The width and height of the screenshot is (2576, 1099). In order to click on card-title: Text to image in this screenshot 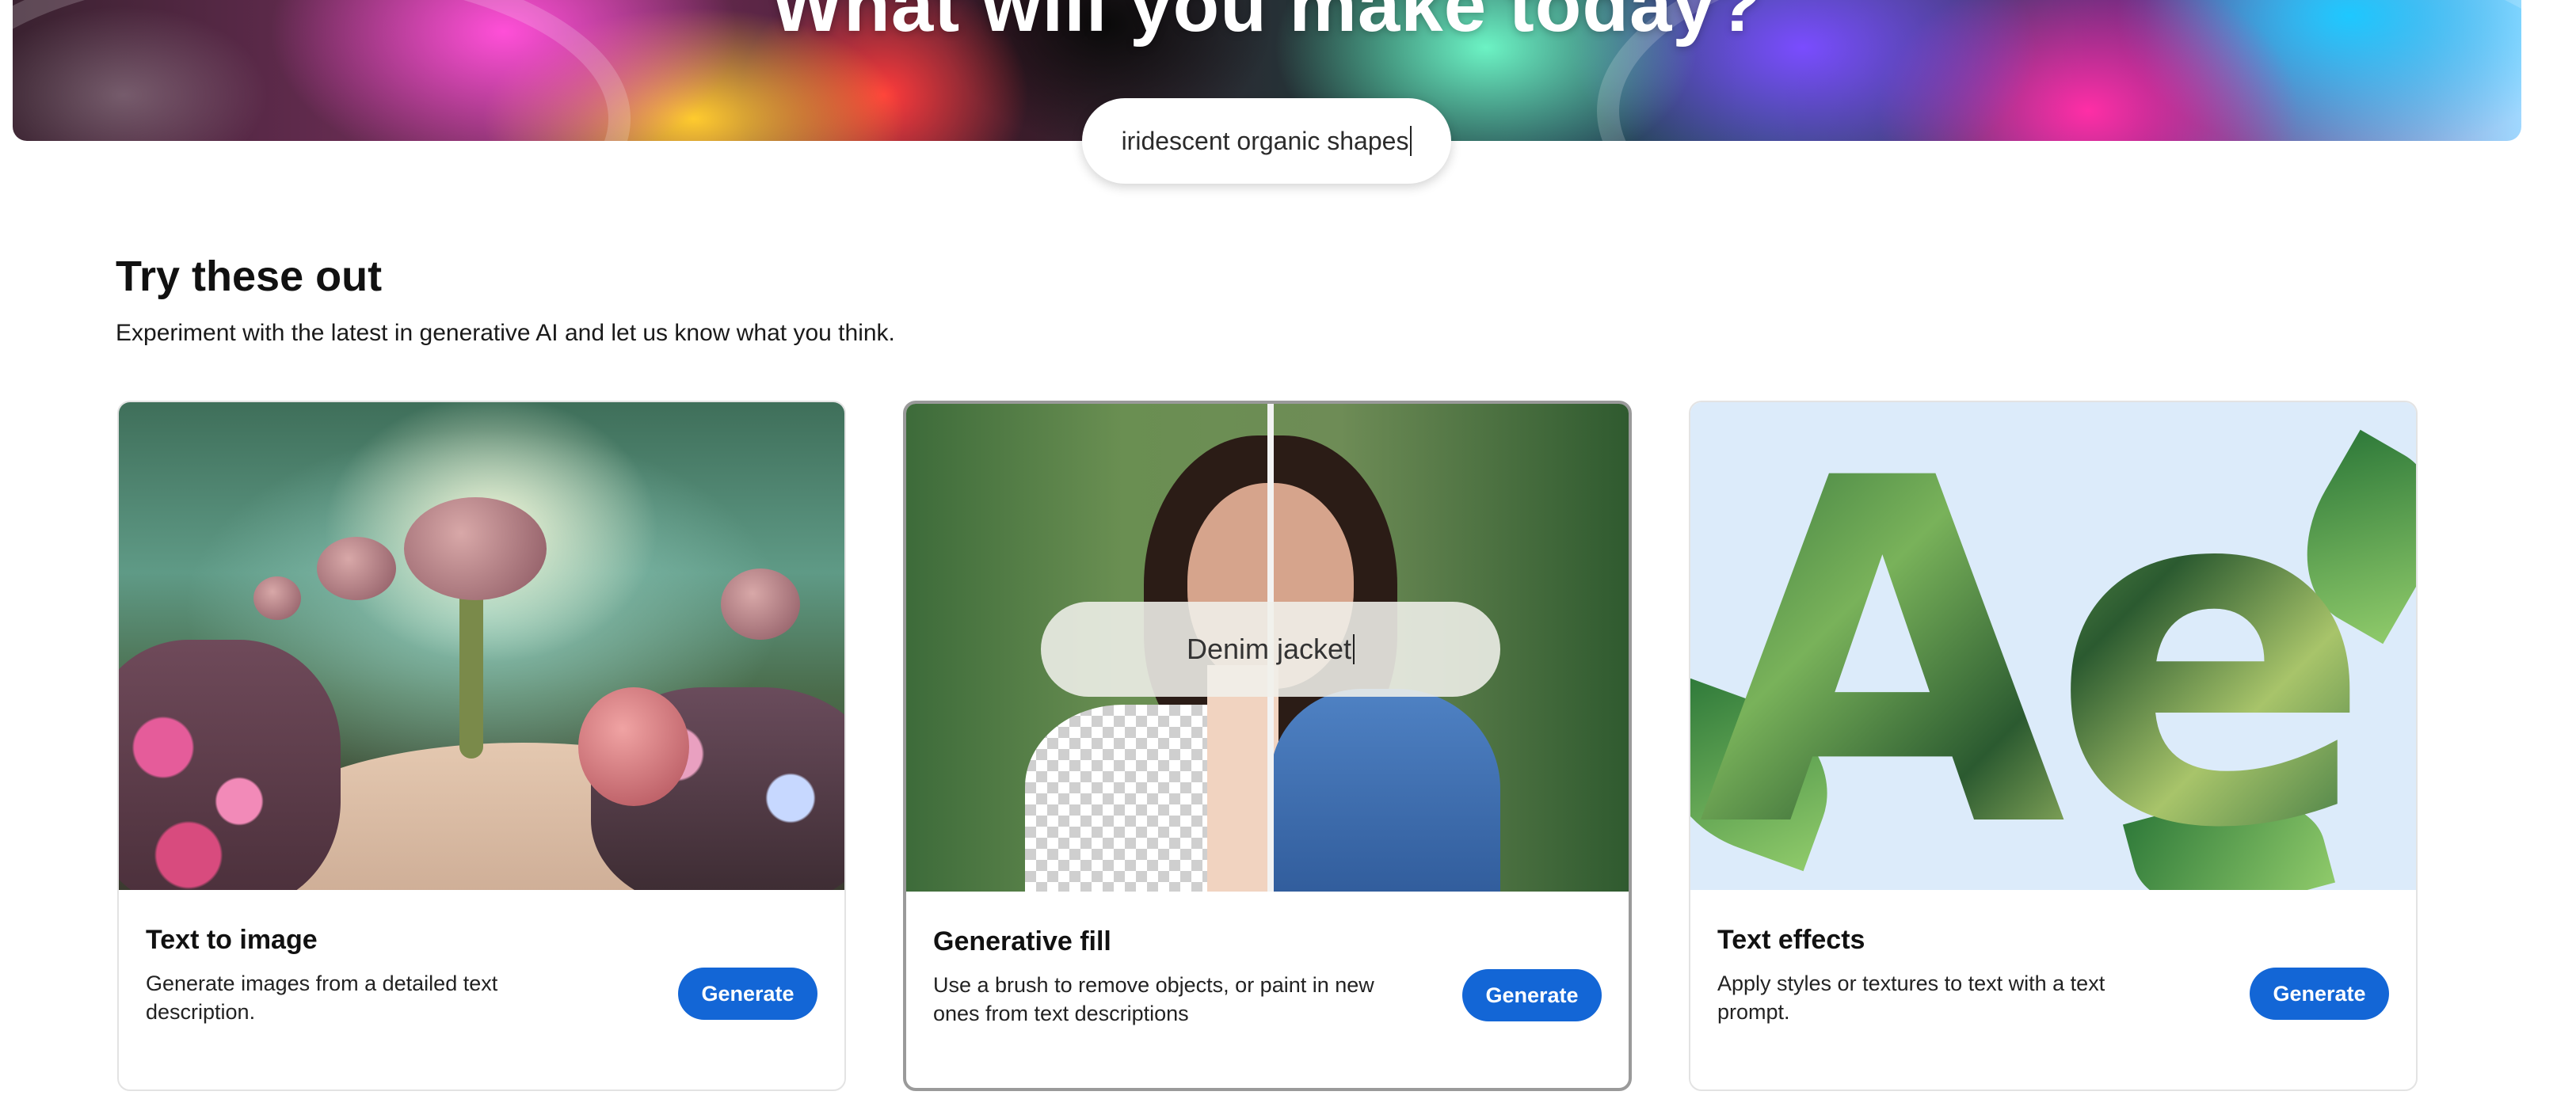, I will do `click(232, 940)`.